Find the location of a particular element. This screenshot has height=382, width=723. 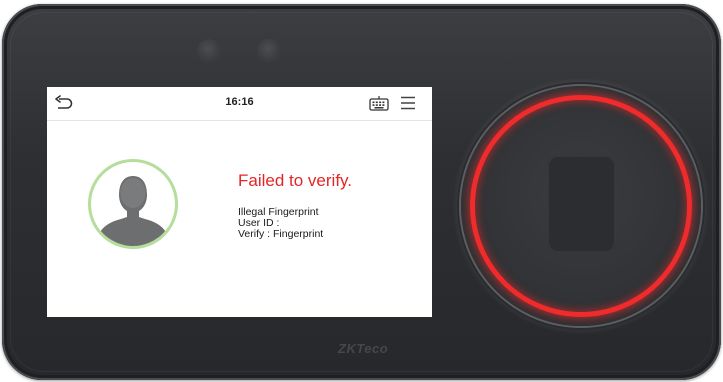

menu-icon is located at coordinates (408, 103).